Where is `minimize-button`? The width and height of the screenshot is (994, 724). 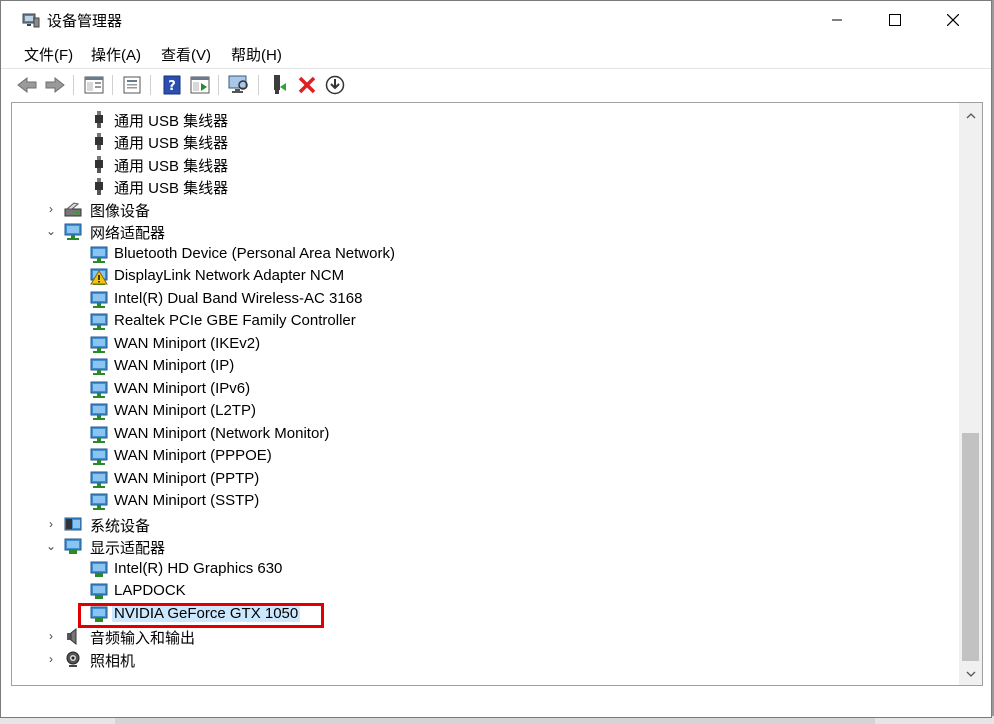
minimize-button is located at coordinates (837, 20).